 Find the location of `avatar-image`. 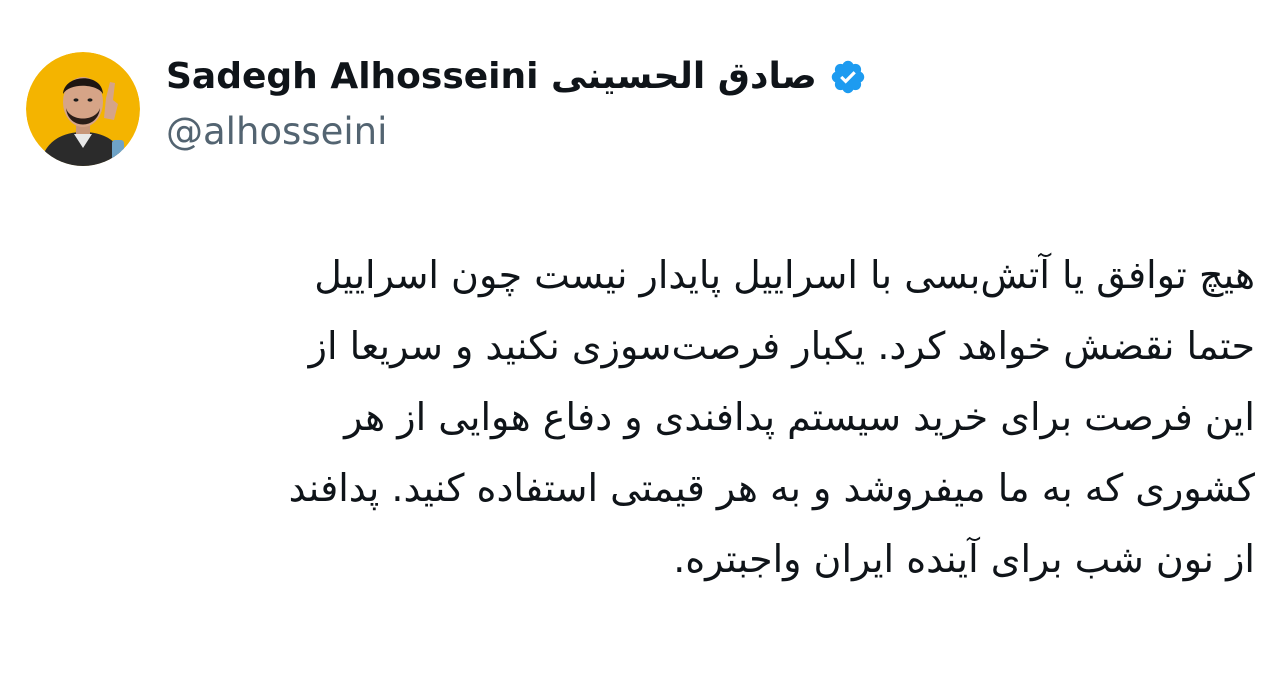

avatar-image is located at coordinates (83, 109).